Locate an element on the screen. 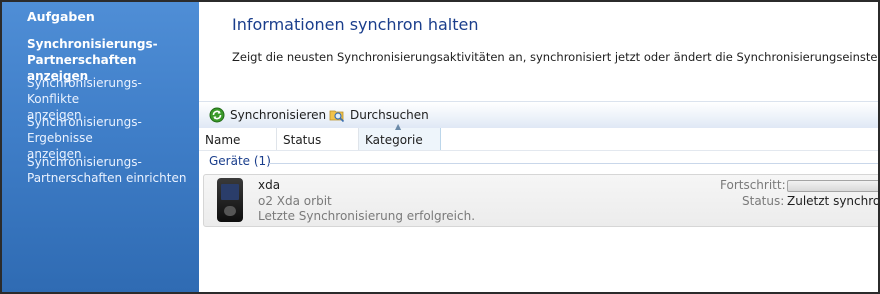 Image resolution: width=880 pixels, height=294 pixels. synchronize-button: Synchronisieren is located at coordinates (267, 115).